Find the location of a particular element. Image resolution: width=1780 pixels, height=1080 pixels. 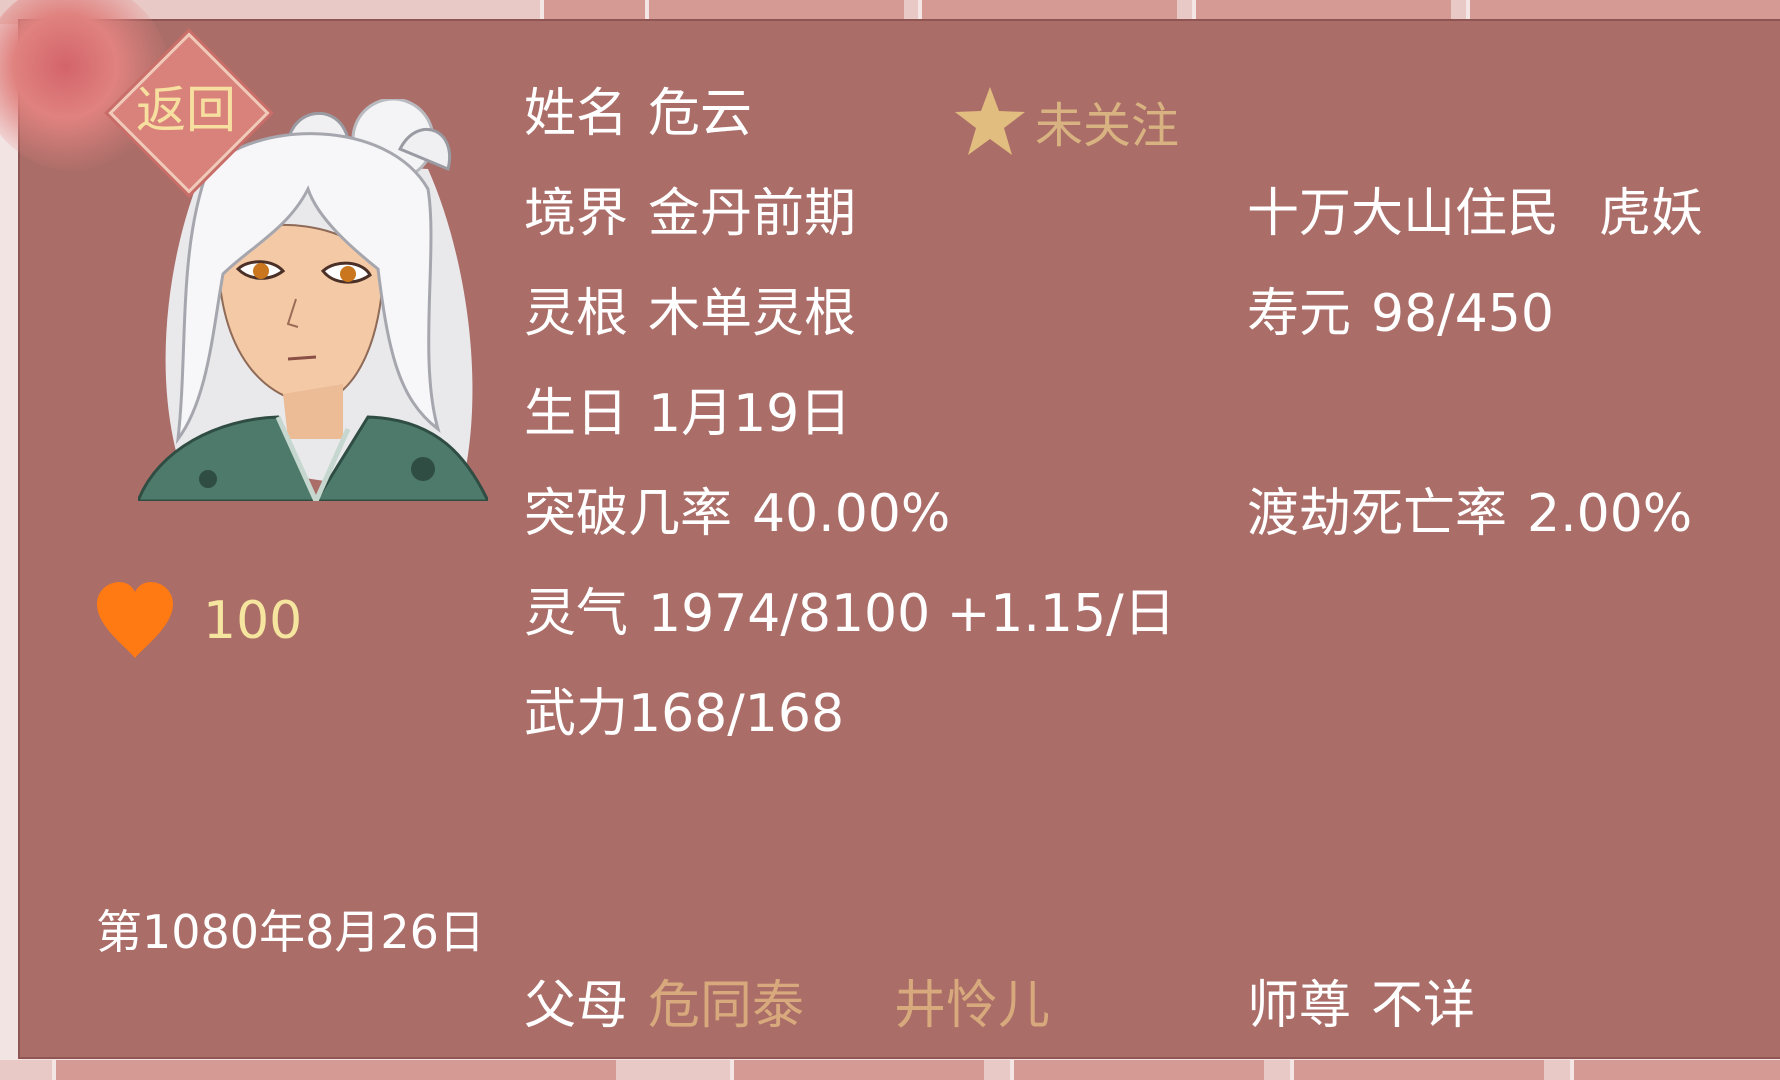

qi-row: 灵气 1974/8100 +1.15/日 is located at coordinates (850, 614).